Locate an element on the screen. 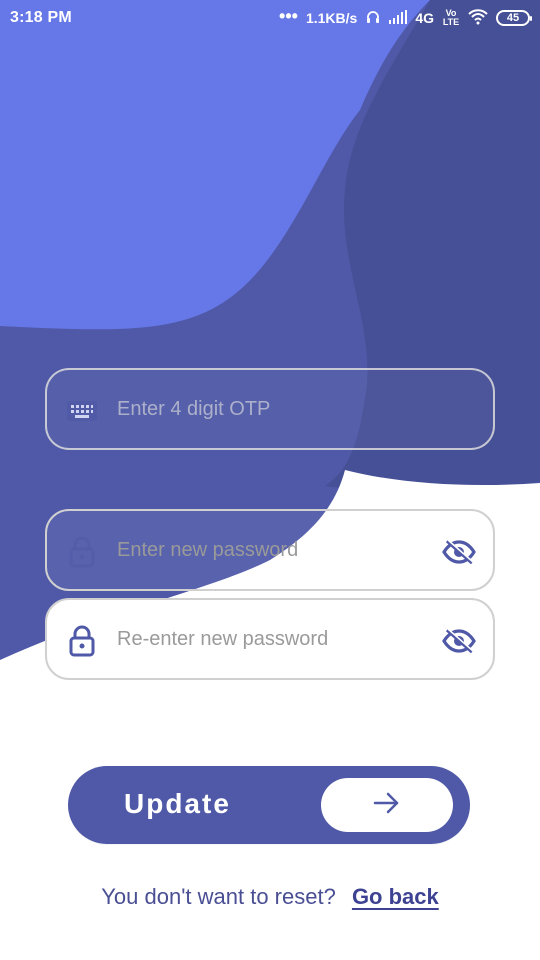 This screenshot has width=540, height=960. reenter-password-field is located at coordinates (270, 639).